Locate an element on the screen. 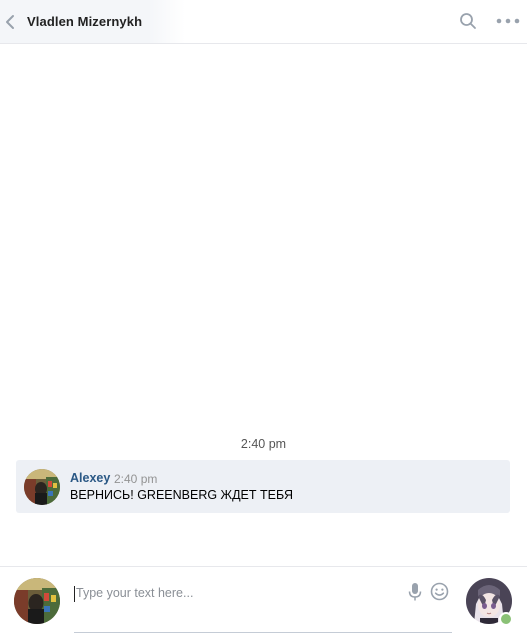 The width and height of the screenshot is (527, 641). message-time-separator: 2:40 pm is located at coordinates (263, 444).